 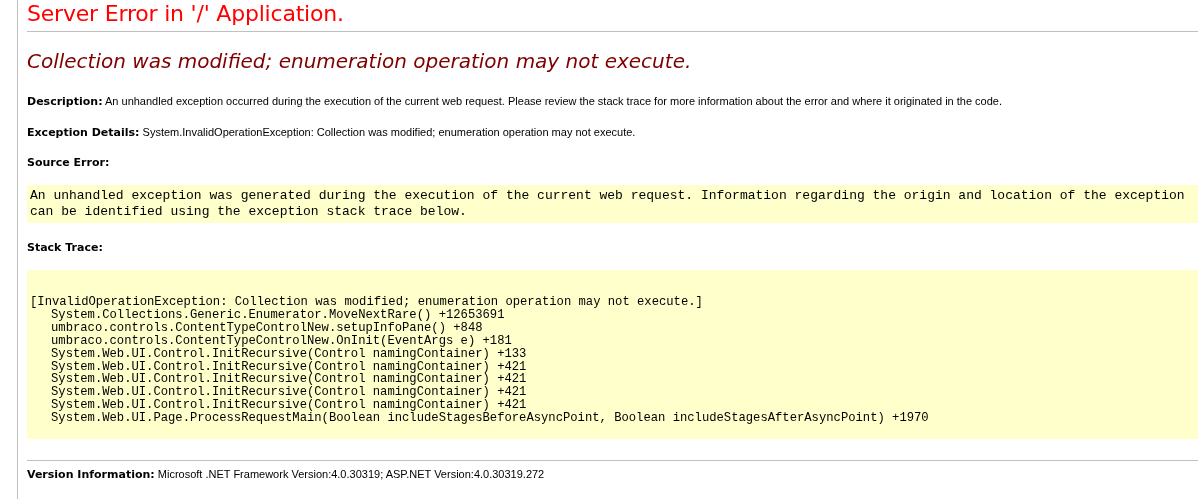 What do you see at coordinates (515, 101) in the screenshot?
I see `description-text: Description: An unhandled exception occurred during the execution of the current web request. Please review the stack trace for more information about the error and where it originated in the code.` at bounding box center [515, 101].